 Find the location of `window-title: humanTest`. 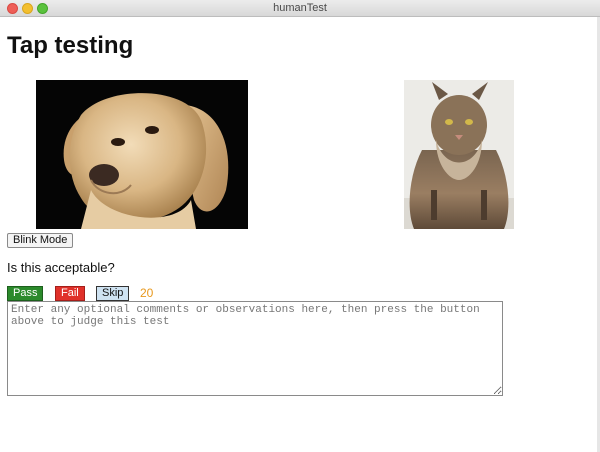

window-title: humanTest is located at coordinates (300, 8).